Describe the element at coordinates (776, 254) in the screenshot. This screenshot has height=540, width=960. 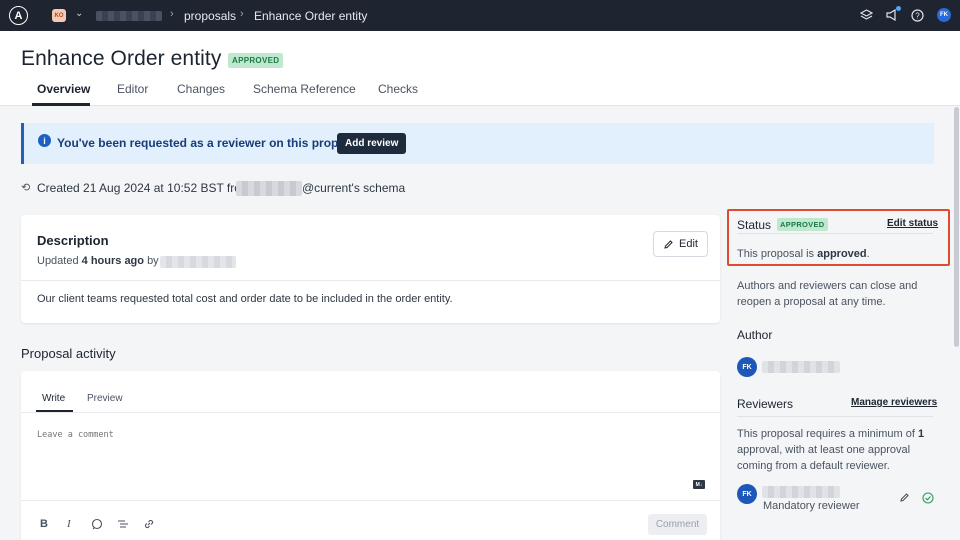
I see `status-prefix: This proposal is` at that location.